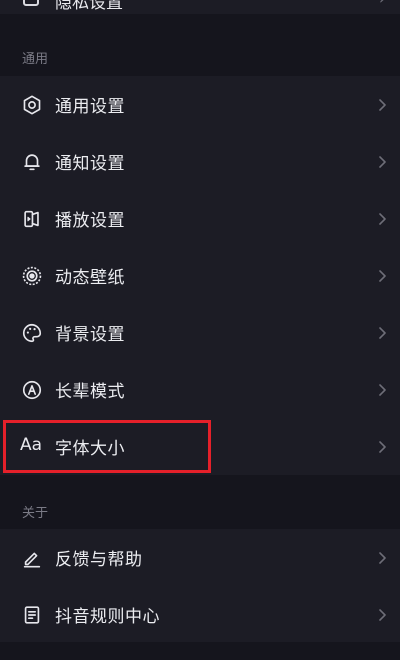  Describe the element at coordinates (90, 449) in the screenshot. I see `settings-item-label: 字体大小` at that location.